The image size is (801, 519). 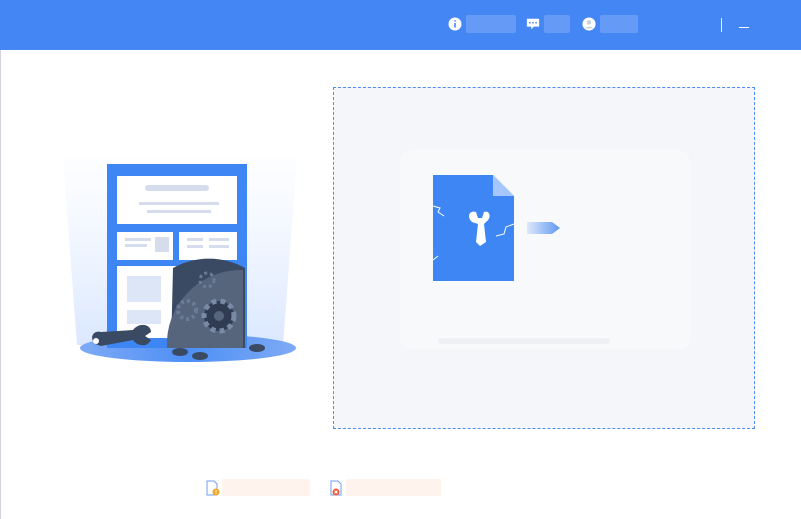 I want to click on info-label, so click(x=491, y=24).